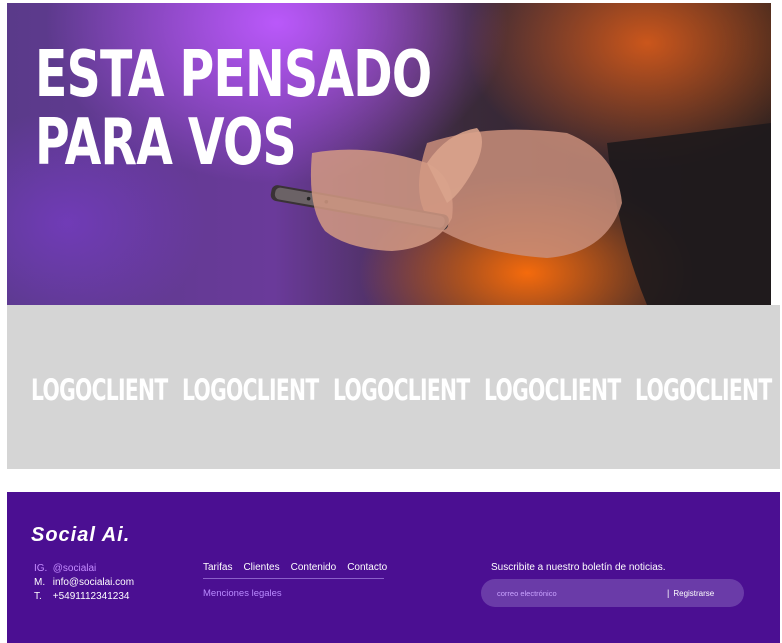 The image size is (782, 643). Describe the element at coordinates (75, 568) in the screenshot. I see `instagram-link: @socialai` at that location.